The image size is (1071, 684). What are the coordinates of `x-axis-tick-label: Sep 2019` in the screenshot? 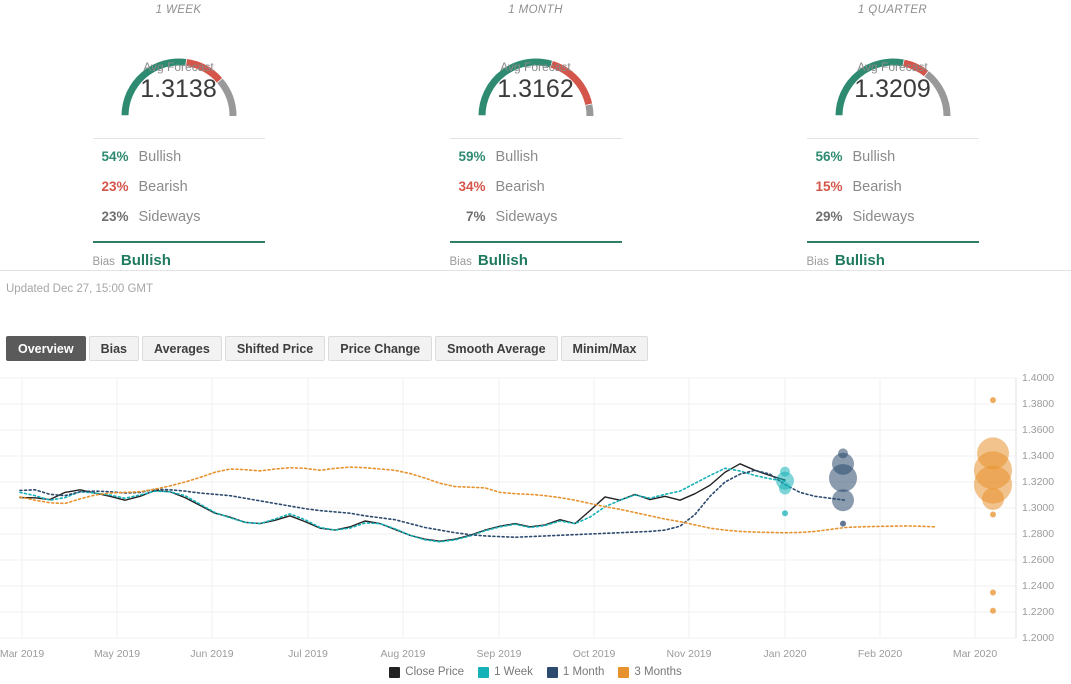 It's located at (499, 654).